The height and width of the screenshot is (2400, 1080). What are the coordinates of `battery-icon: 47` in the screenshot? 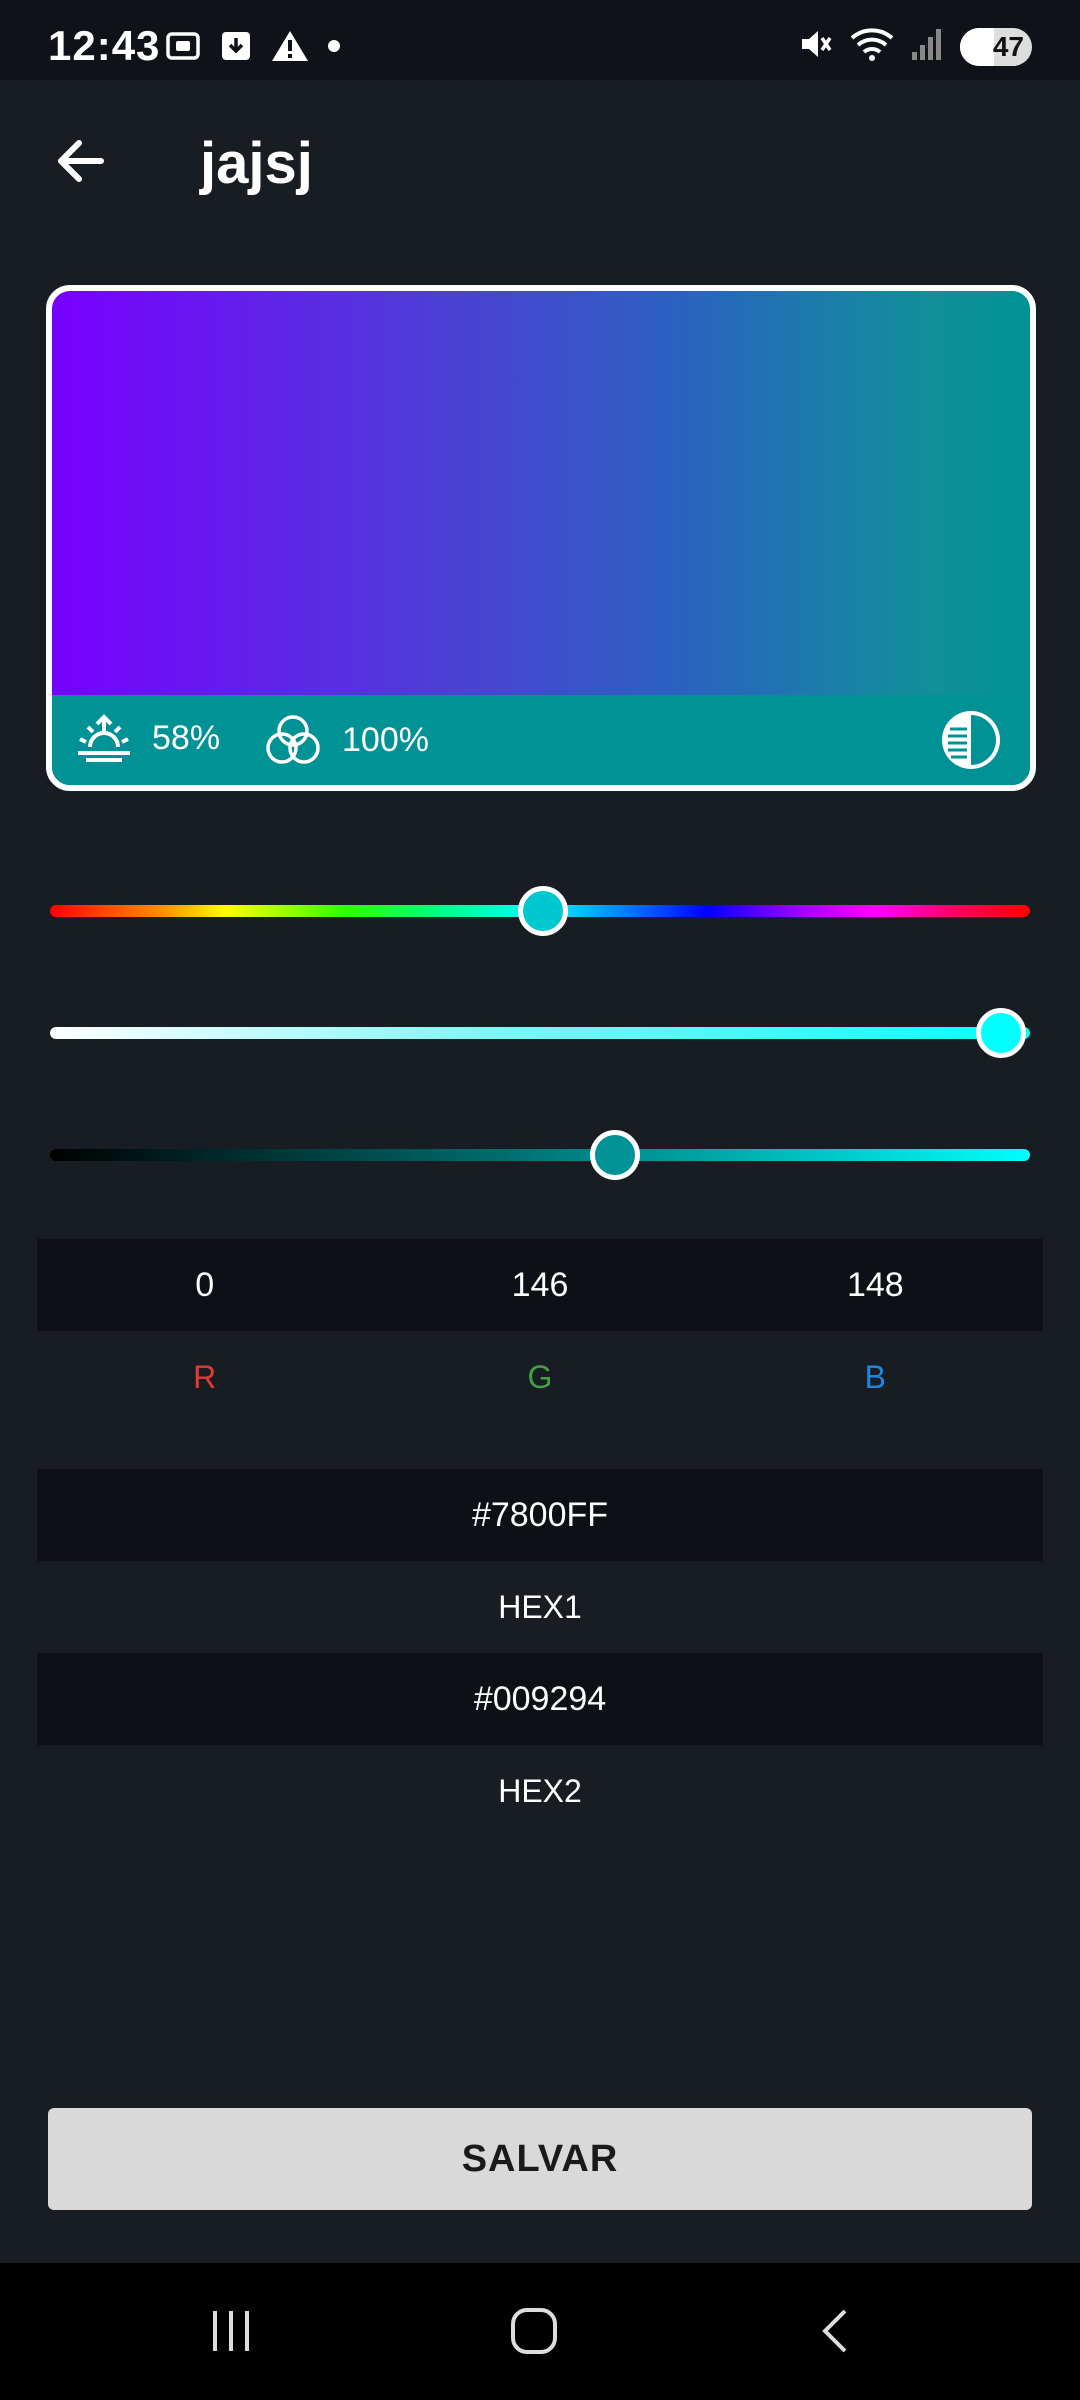 It's located at (996, 46).